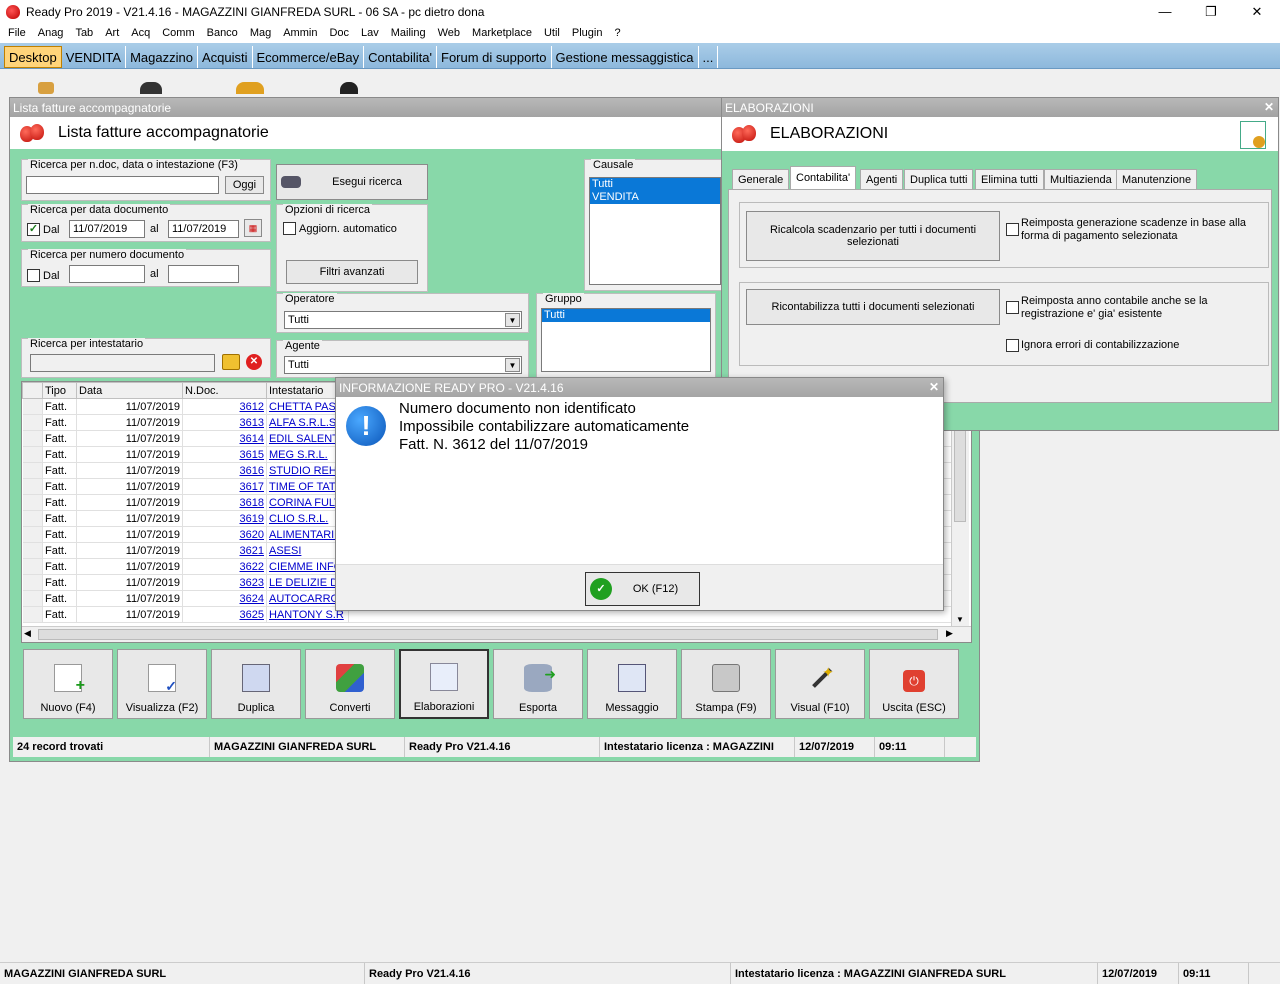 This screenshot has height=984, width=1280. Describe the element at coordinates (304, 423) in the screenshot. I see `cell-intestatario-link: ALFA S.R.L.S.` at that location.